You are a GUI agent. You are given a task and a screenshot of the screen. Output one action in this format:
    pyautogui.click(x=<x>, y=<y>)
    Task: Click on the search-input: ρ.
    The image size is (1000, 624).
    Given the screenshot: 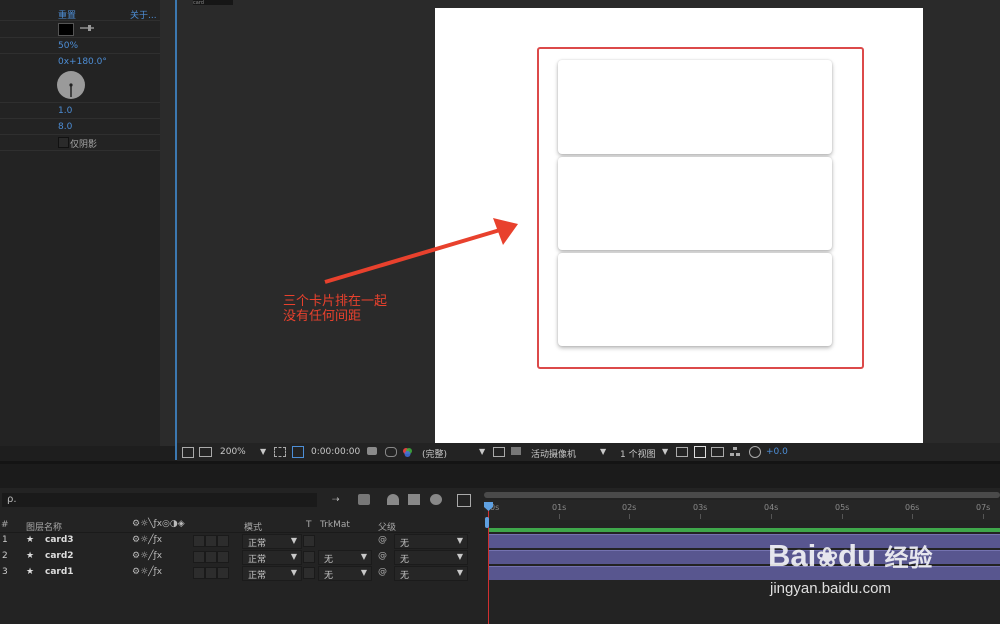 What is the action you would take?
    pyautogui.click(x=159, y=500)
    